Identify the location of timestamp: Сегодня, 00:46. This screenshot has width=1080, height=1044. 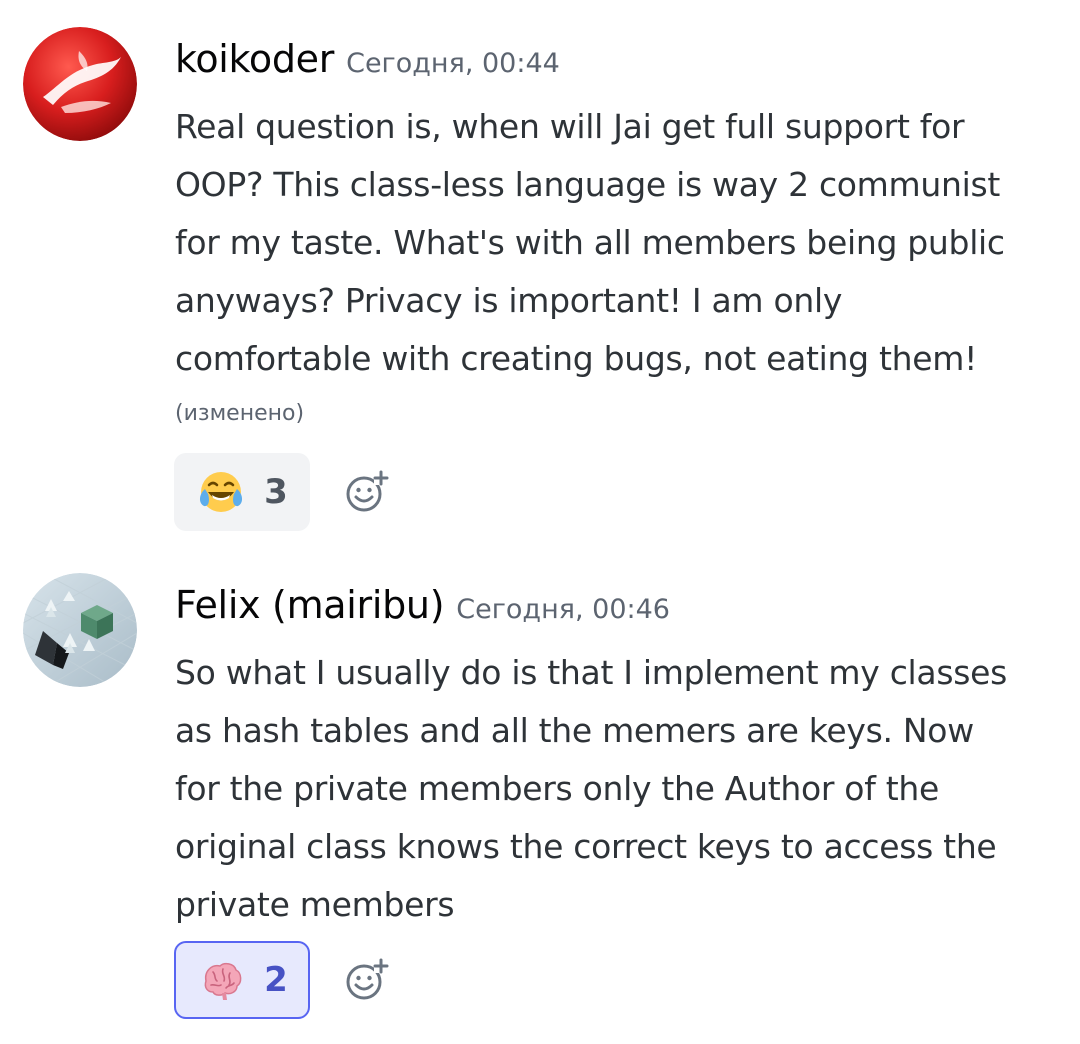
(563, 609).